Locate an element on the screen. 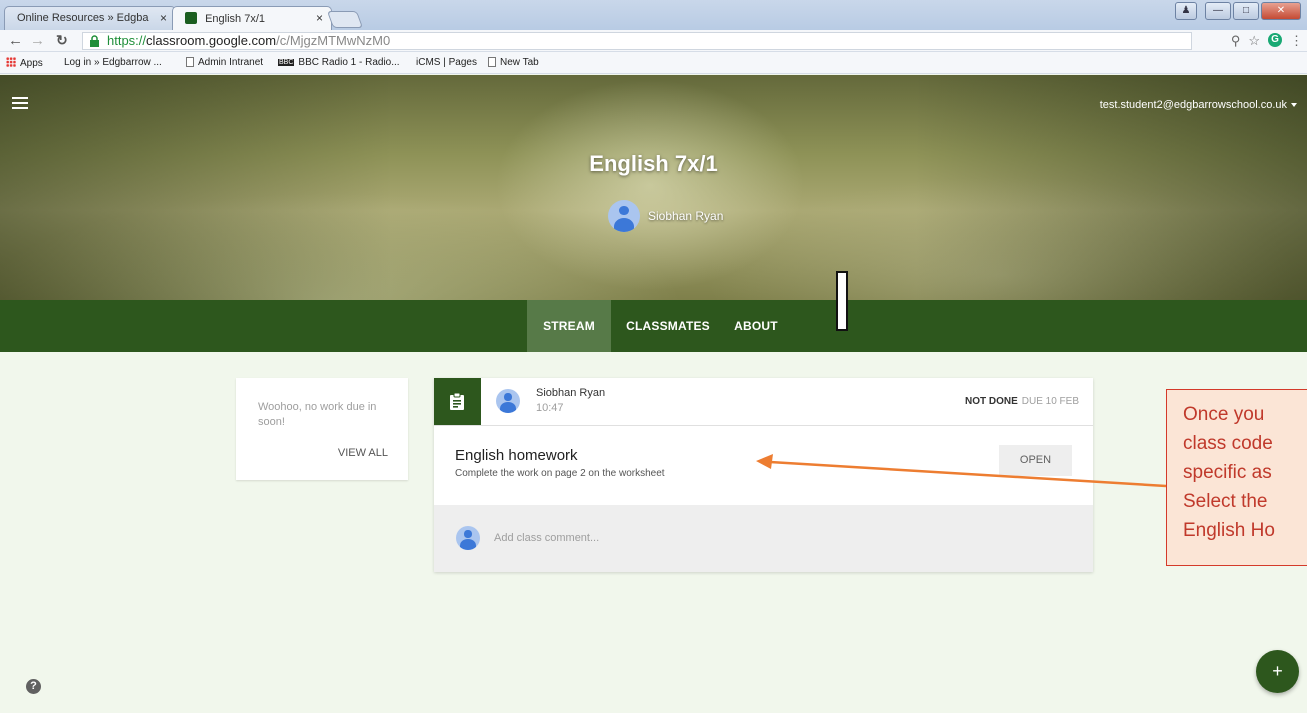 This screenshot has height=713, width=1307. callout-line: Once you is located at coordinates (1224, 414).